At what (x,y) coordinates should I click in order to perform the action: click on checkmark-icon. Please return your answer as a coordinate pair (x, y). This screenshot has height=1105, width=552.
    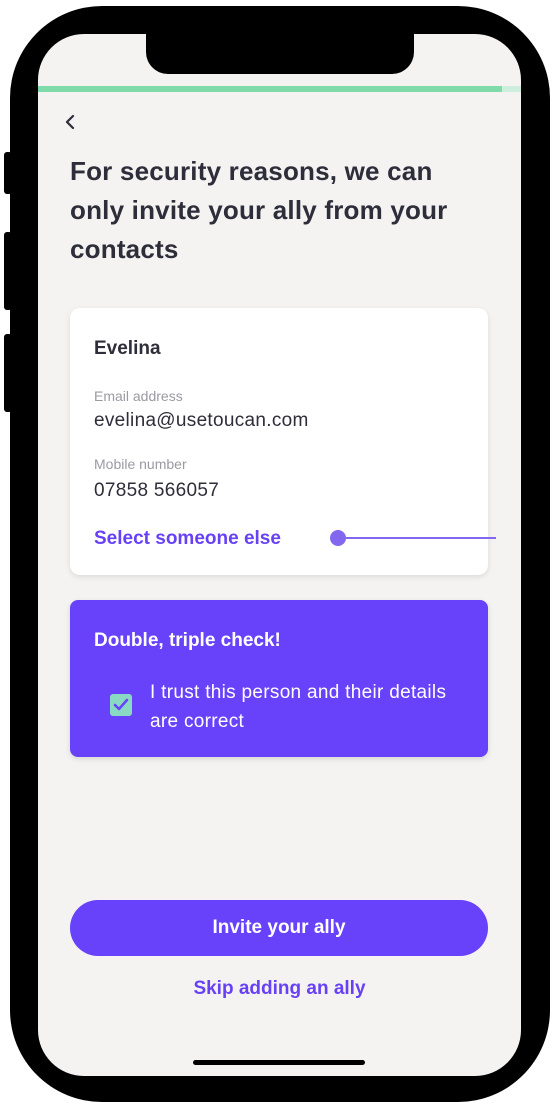
    Looking at the image, I should click on (121, 704).